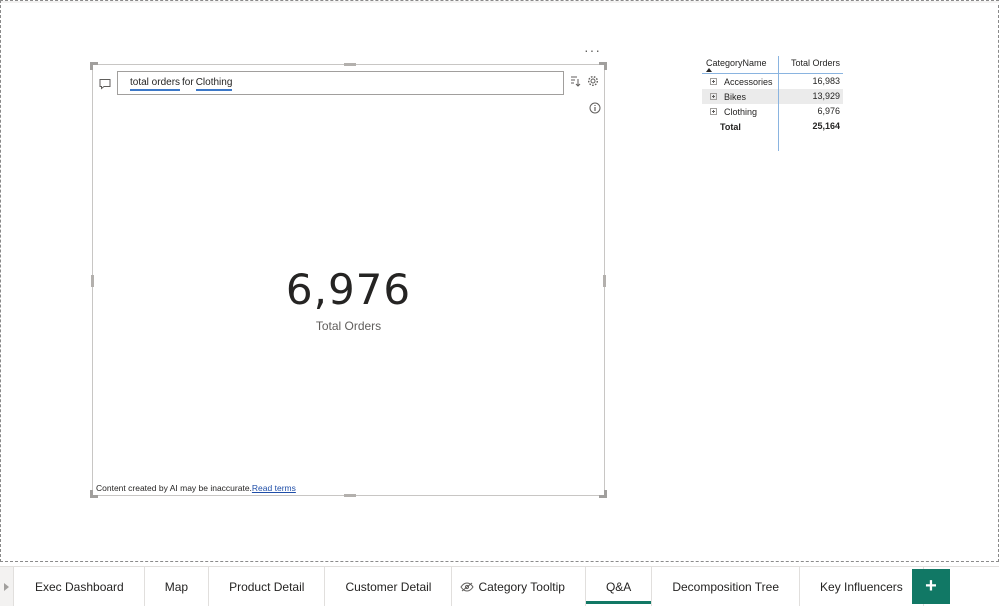  I want to click on sort-ascending-icon, so click(709, 70).